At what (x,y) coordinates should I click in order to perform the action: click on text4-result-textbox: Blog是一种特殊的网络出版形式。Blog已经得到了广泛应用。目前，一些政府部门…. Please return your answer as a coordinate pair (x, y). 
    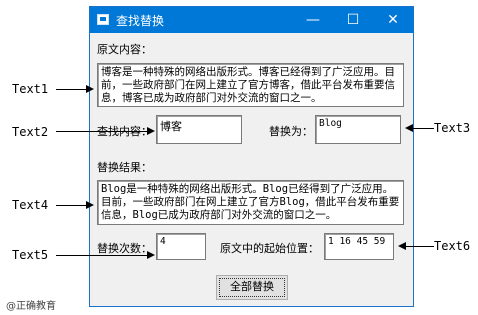
    Looking at the image, I should click on (250, 202).